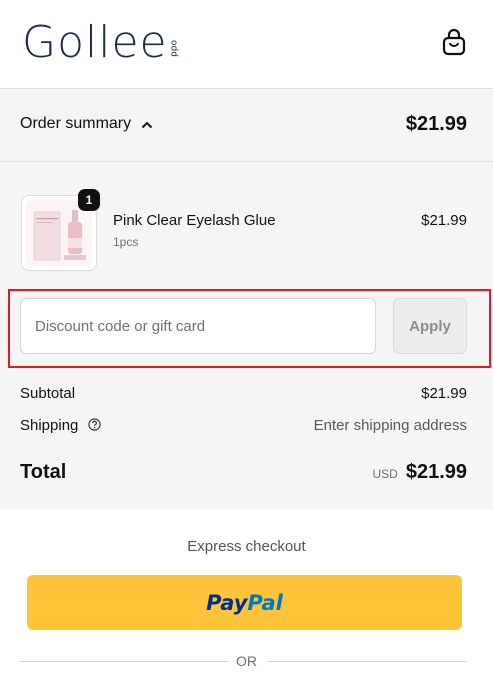 The image size is (493, 700). What do you see at coordinates (126, 242) in the screenshot?
I see `product-variant: 1pcs` at bounding box center [126, 242].